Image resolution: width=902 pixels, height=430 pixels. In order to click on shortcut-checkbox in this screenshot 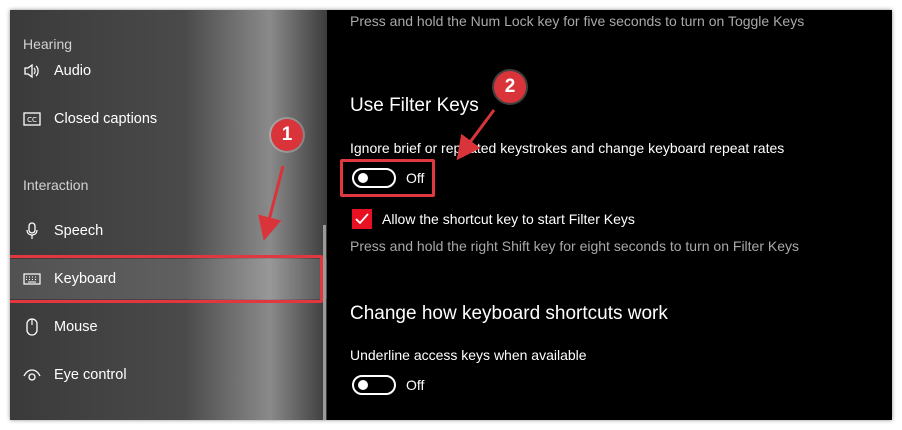, I will do `click(362, 219)`.